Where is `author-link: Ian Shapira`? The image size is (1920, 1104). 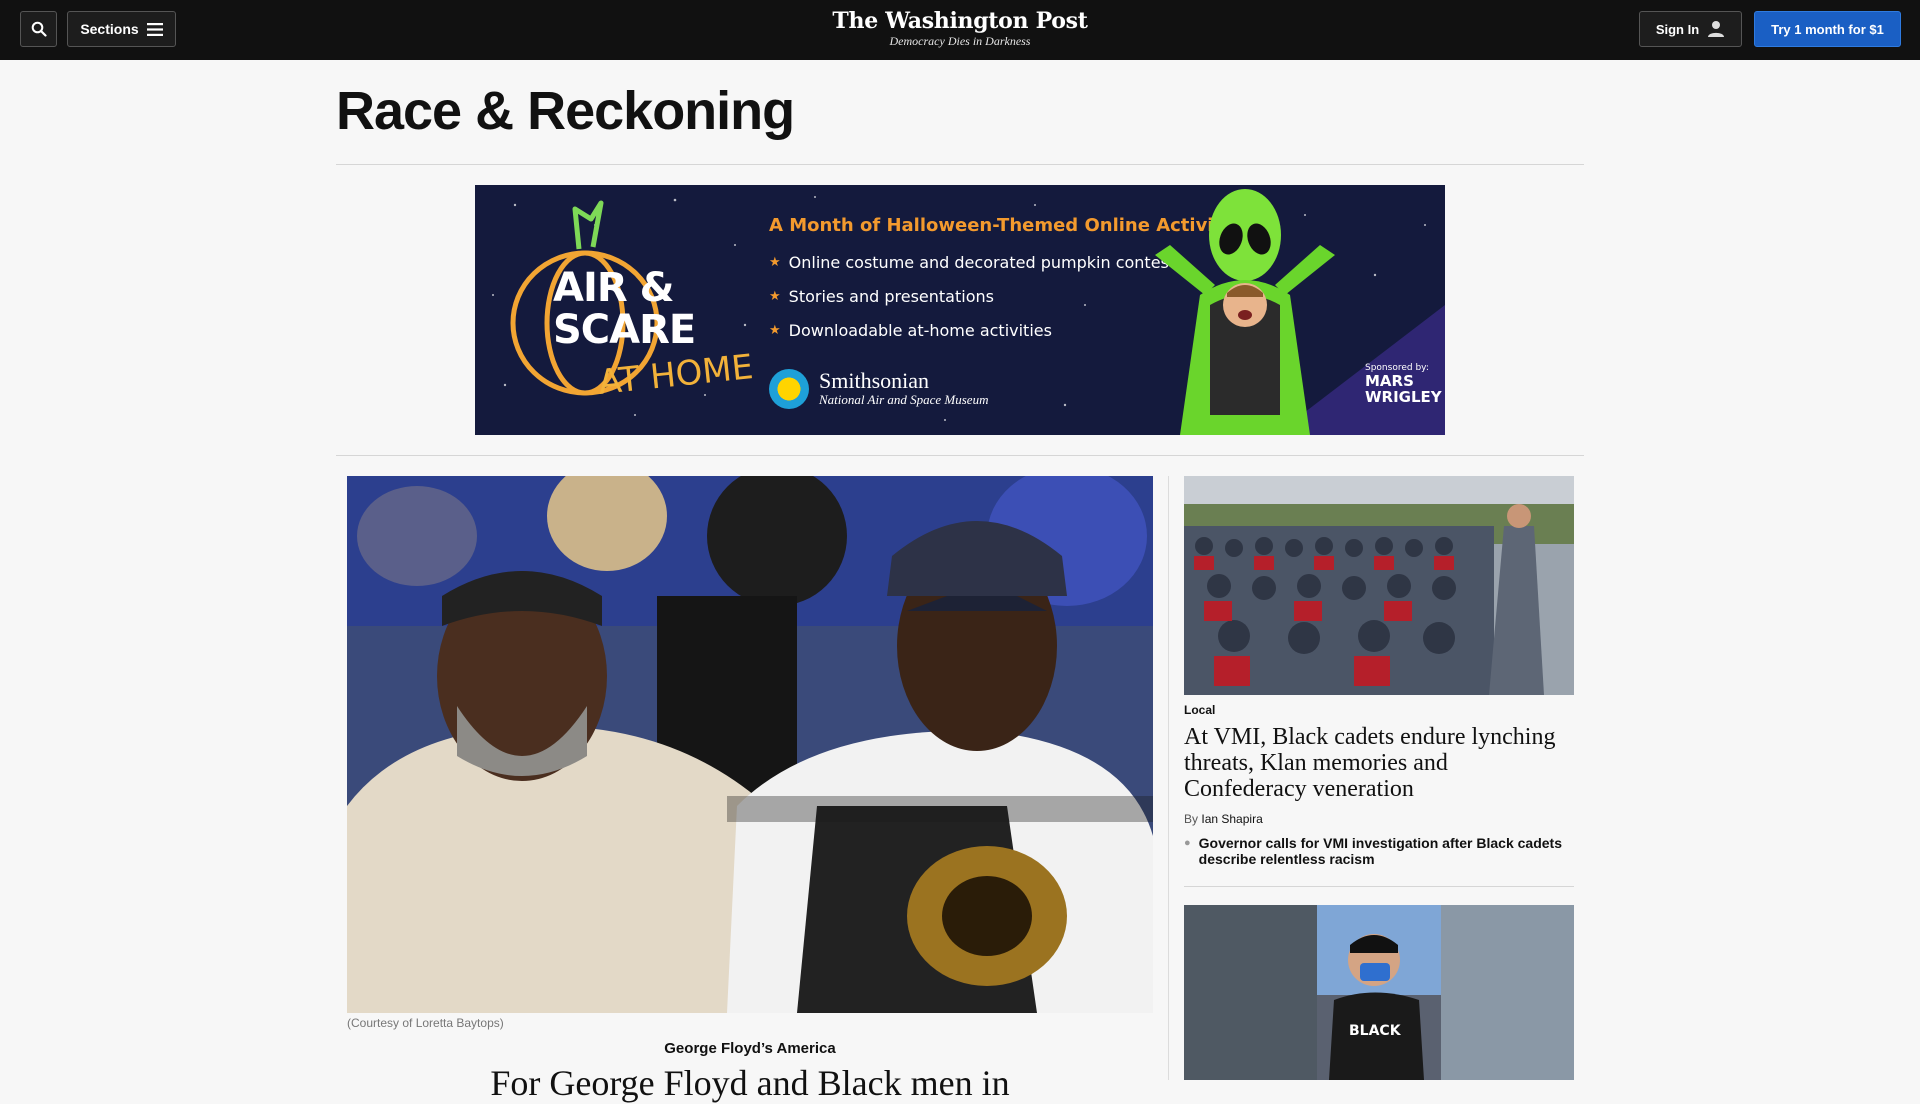 author-link: Ian Shapira is located at coordinates (1231, 819).